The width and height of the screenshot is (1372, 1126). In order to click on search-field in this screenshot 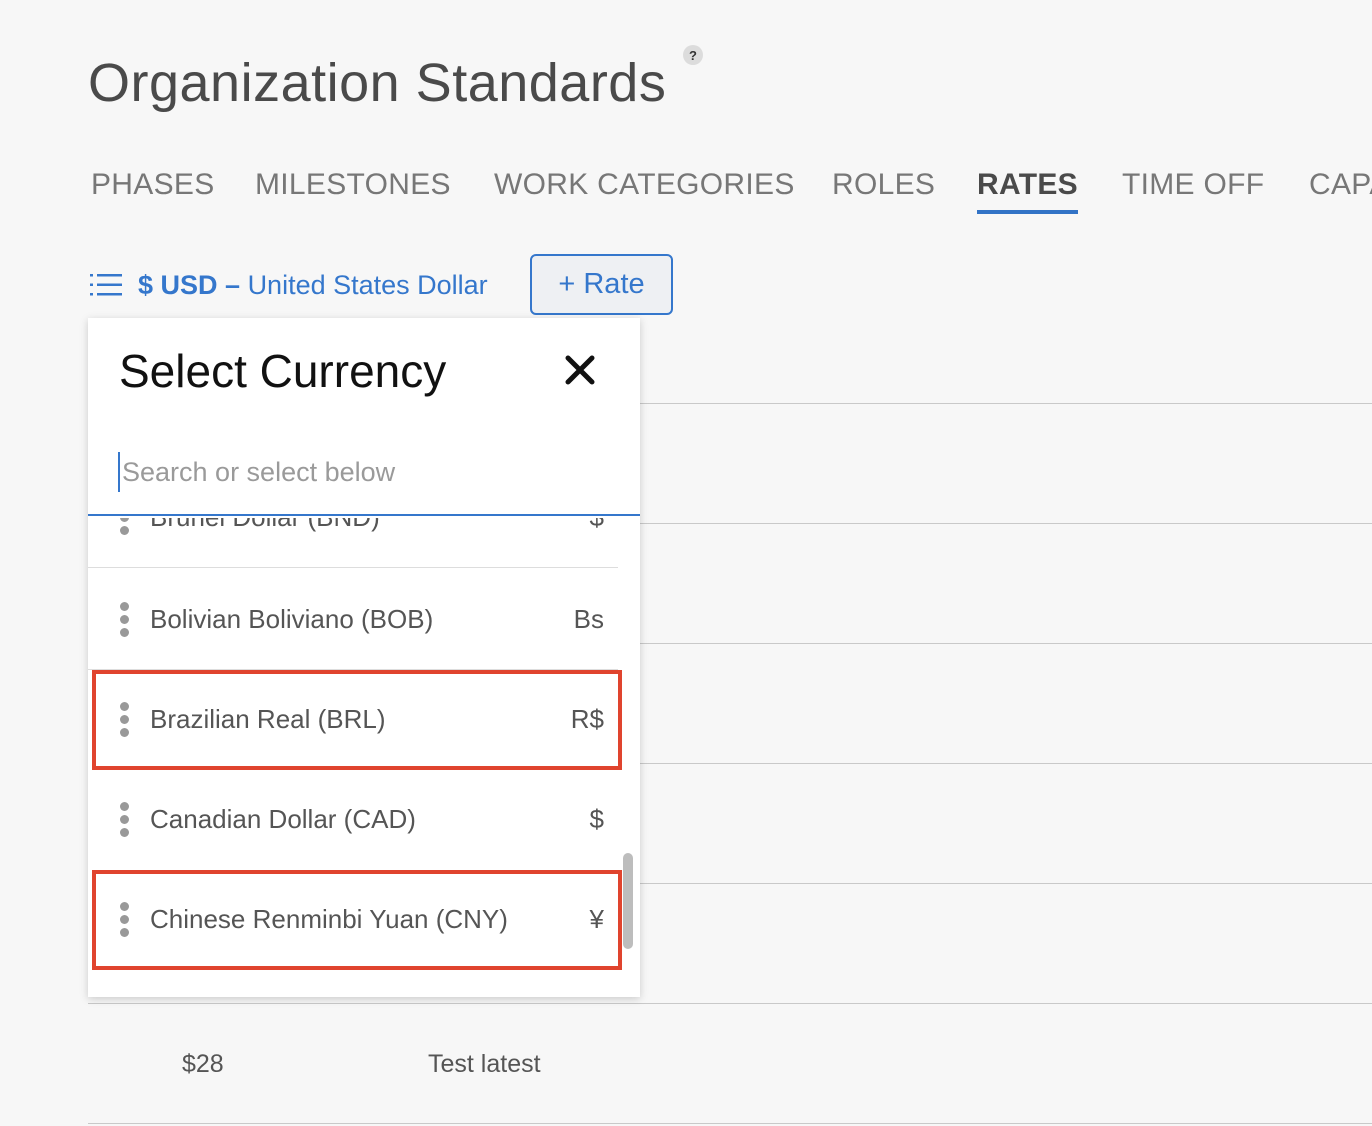, I will do `click(364, 476)`.